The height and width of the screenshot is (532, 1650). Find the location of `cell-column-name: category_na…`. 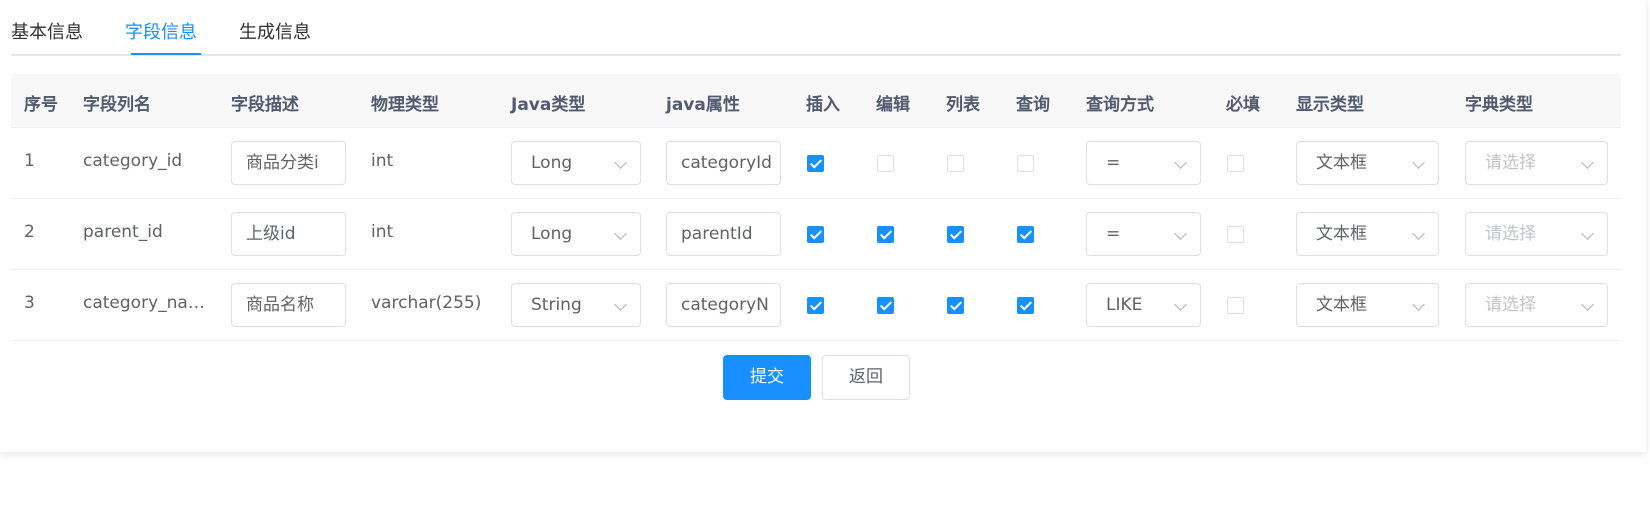

cell-column-name: category_na… is located at coordinates (144, 303).